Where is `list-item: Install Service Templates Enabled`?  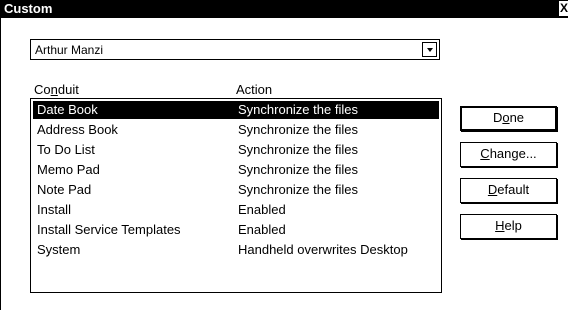 list-item: Install Service Templates Enabled is located at coordinates (236, 230).